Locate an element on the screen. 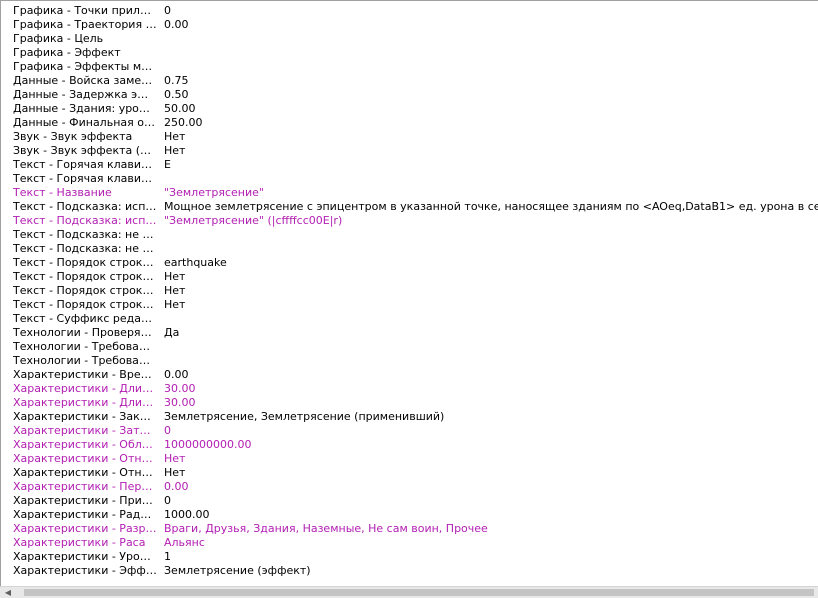 The width and height of the screenshot is (818, 598). property-row: Текст - Порядок строк: вы... Нет is located at coordinates (409, 277).